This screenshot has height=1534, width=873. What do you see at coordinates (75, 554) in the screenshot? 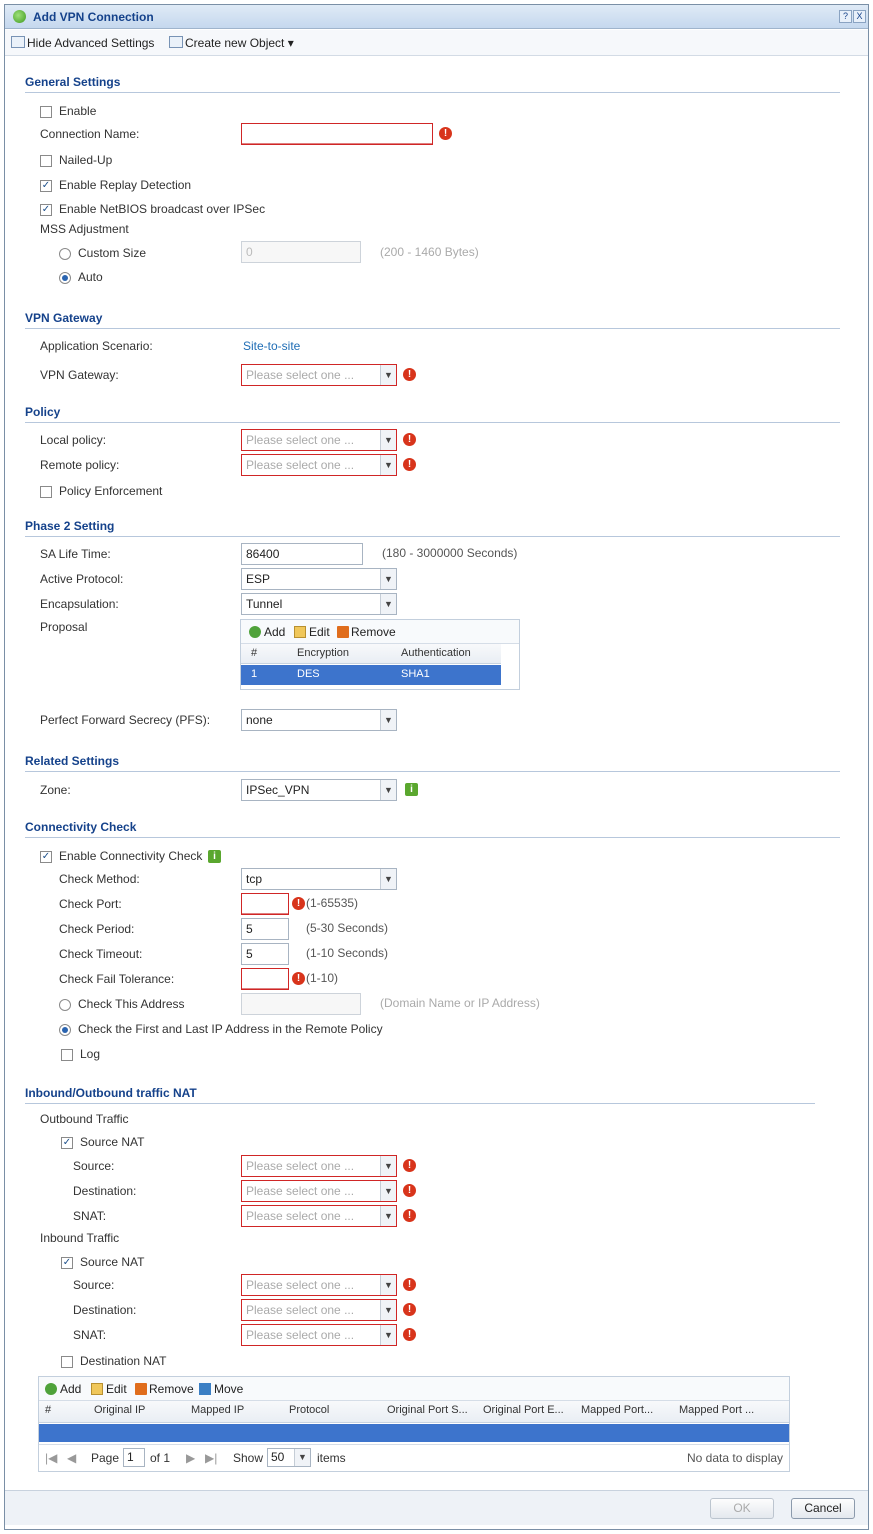
I see `sa-life-time-label: SA Life Time:` at bounding box center [75, 554].